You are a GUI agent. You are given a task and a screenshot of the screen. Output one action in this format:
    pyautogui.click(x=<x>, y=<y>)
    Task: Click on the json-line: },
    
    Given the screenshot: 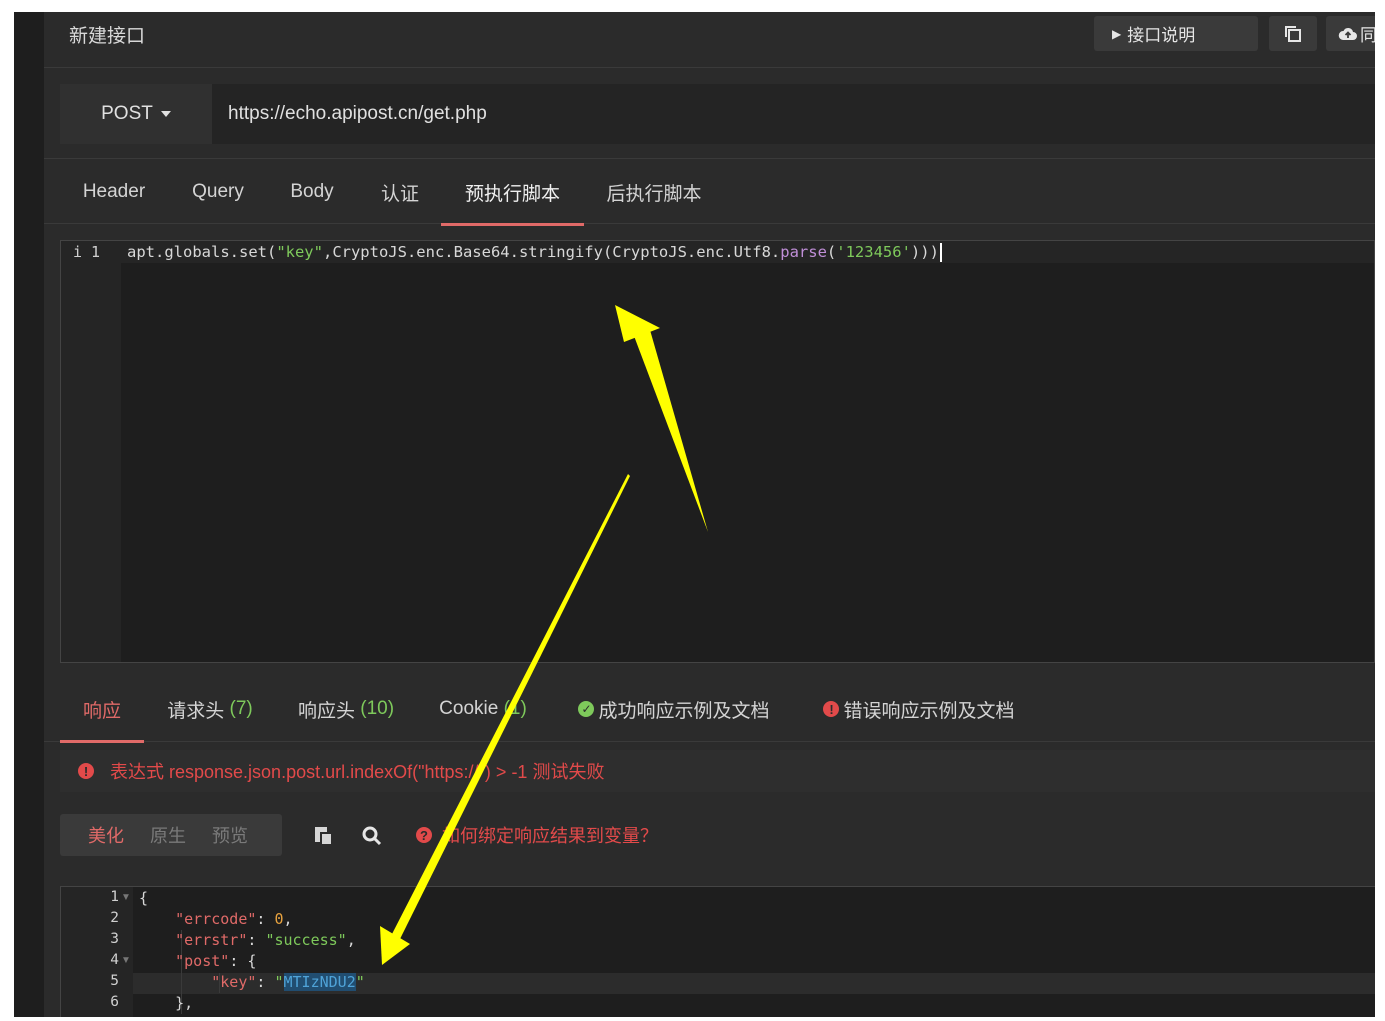 What is the action you would take?
    pyautogui.click(x=166, y=1003)
    